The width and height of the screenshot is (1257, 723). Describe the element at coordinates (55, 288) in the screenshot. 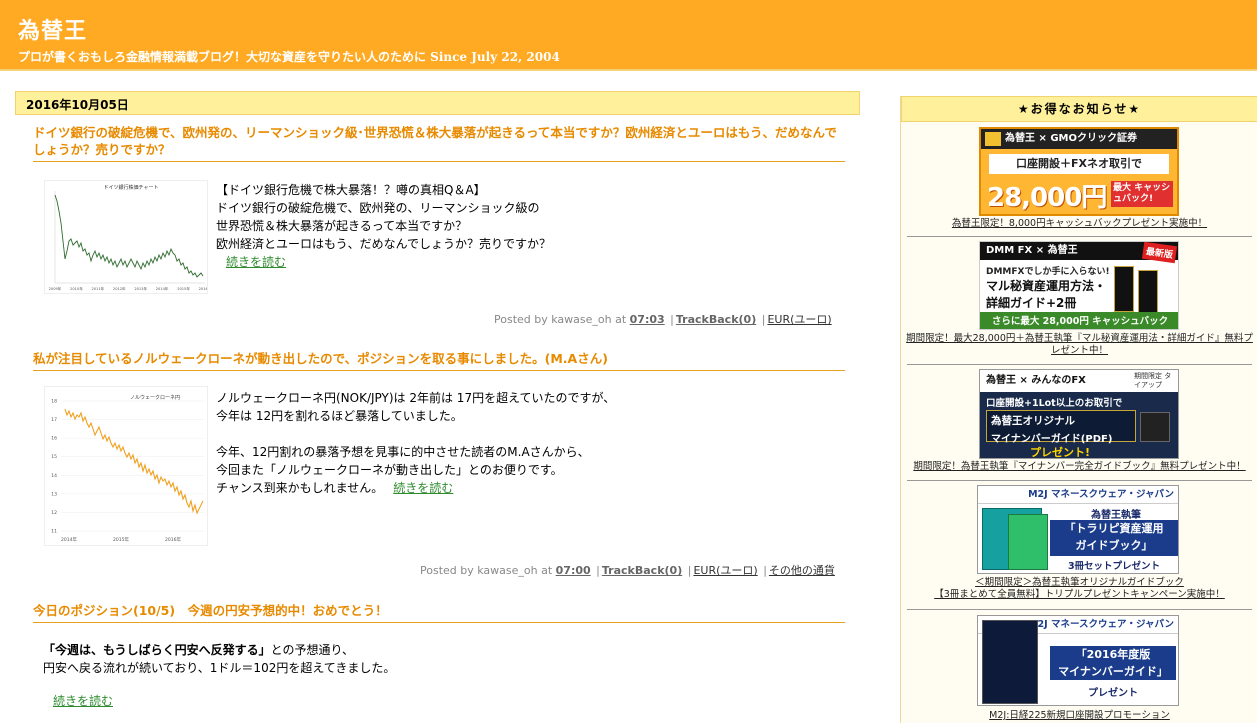

I see `thumb-1-xtick: 2009年` at that location.